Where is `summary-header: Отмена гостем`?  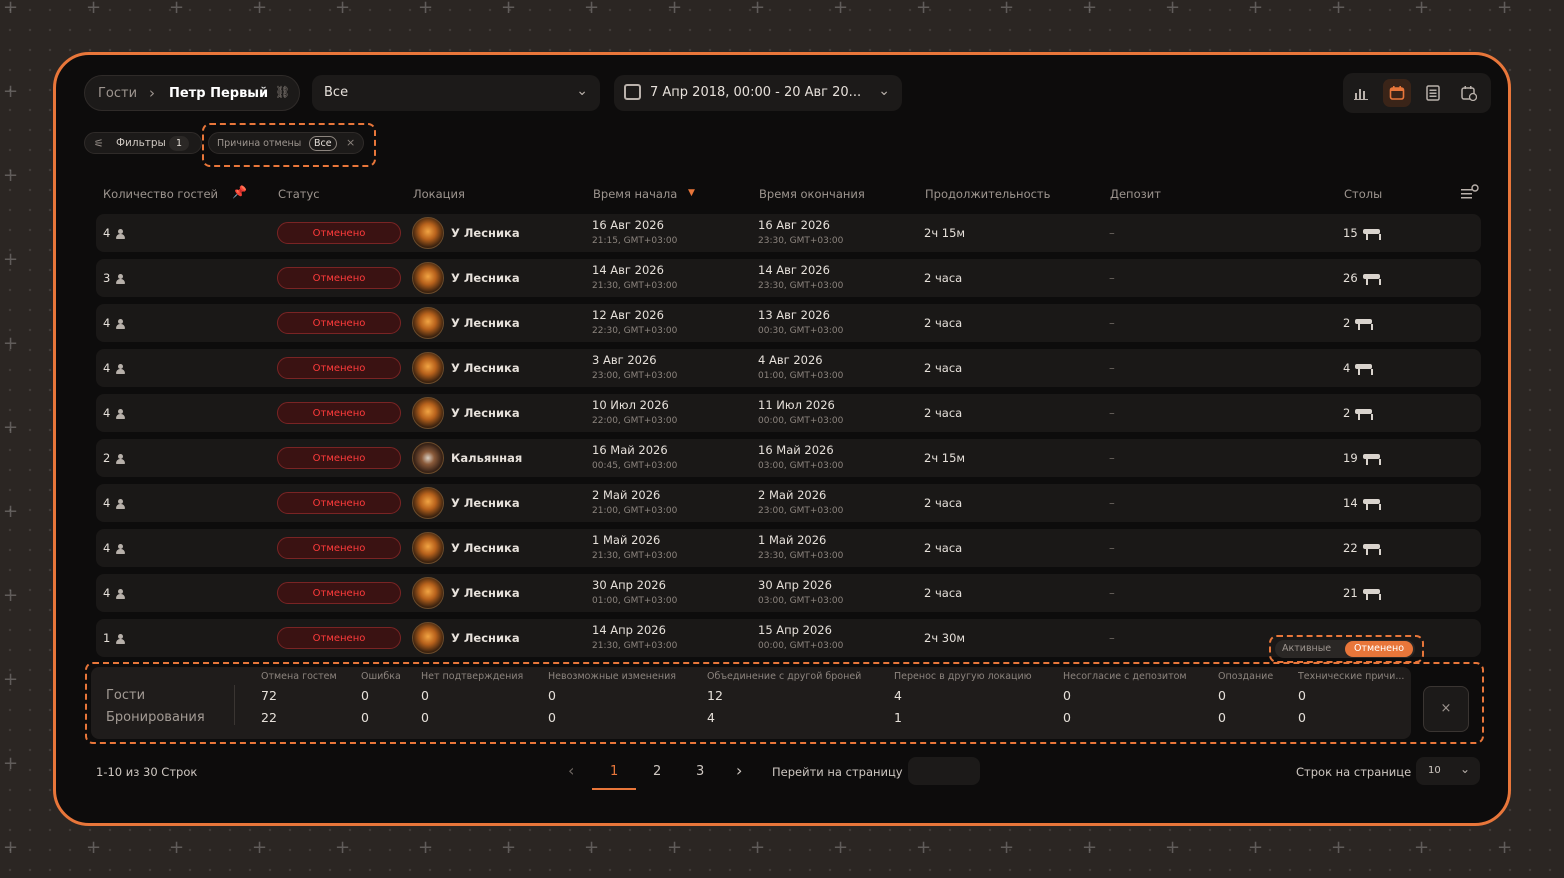 summary-header: Отмена гостем is located at coordinates (299, 676).